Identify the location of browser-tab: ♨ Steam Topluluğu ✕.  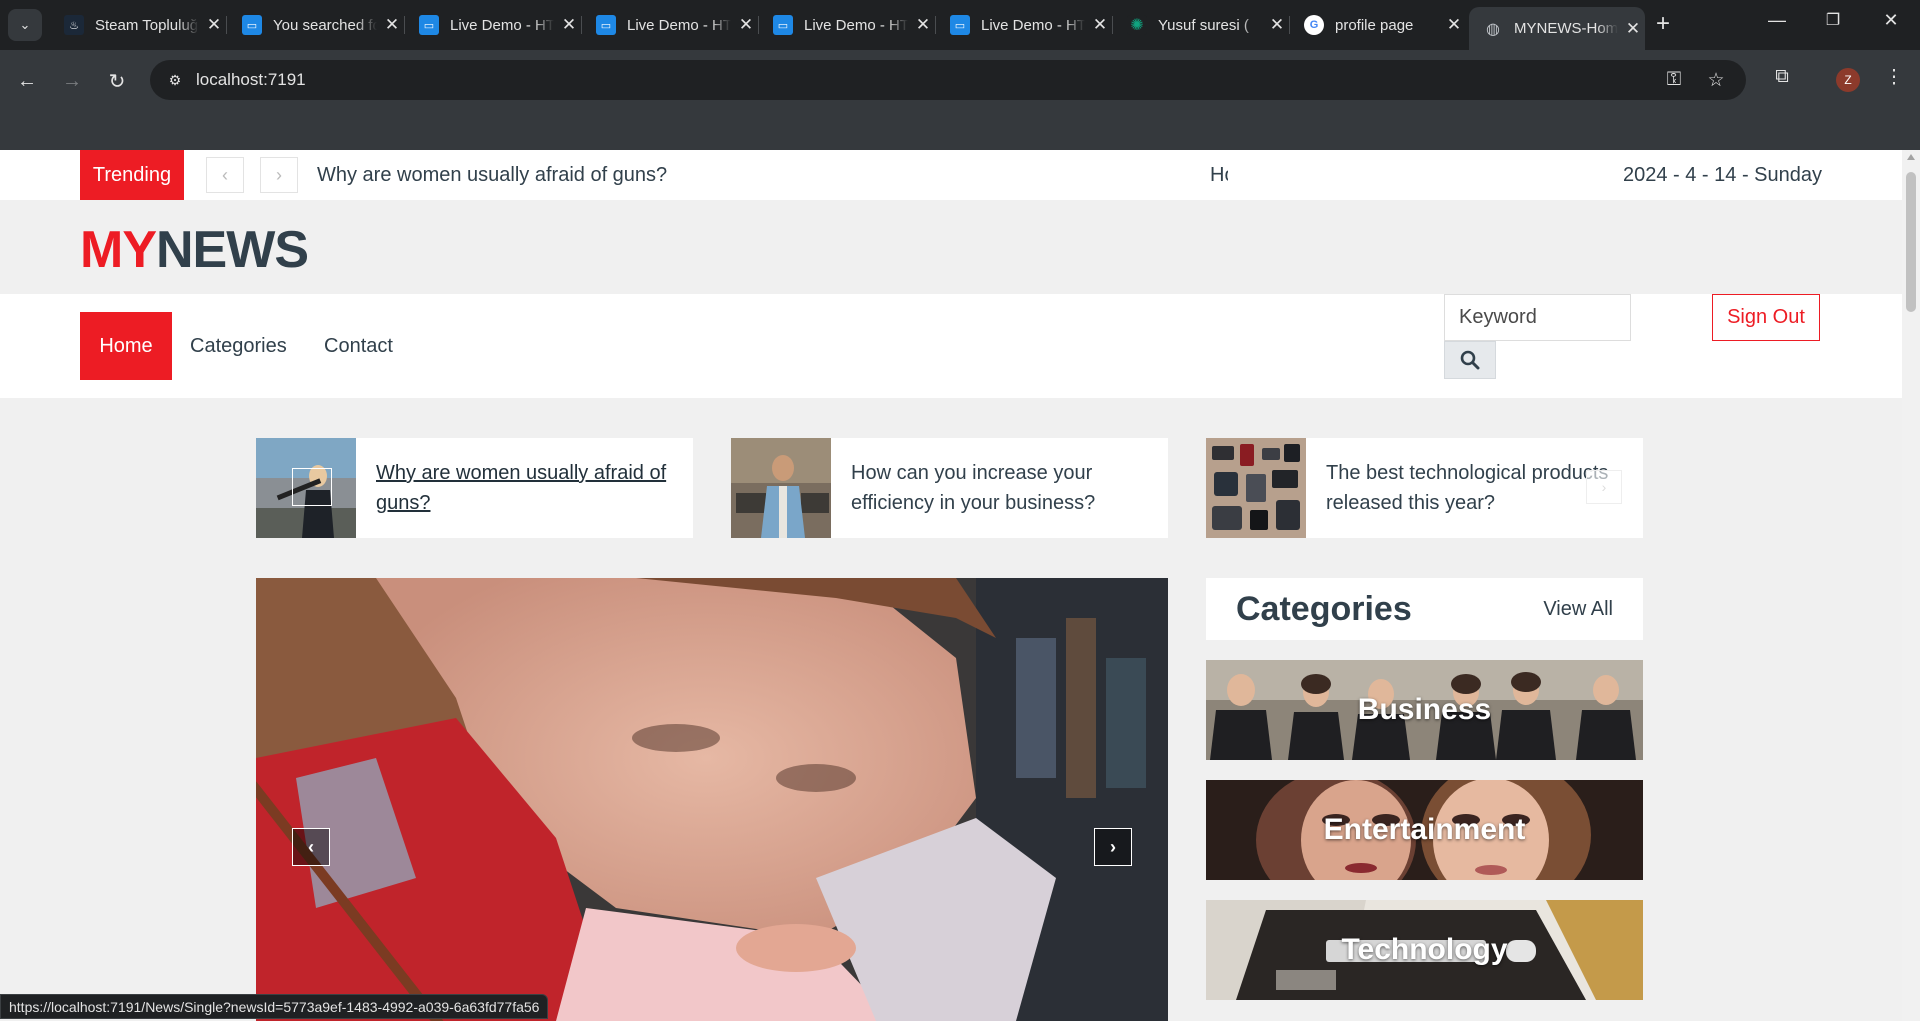
(138, 25).